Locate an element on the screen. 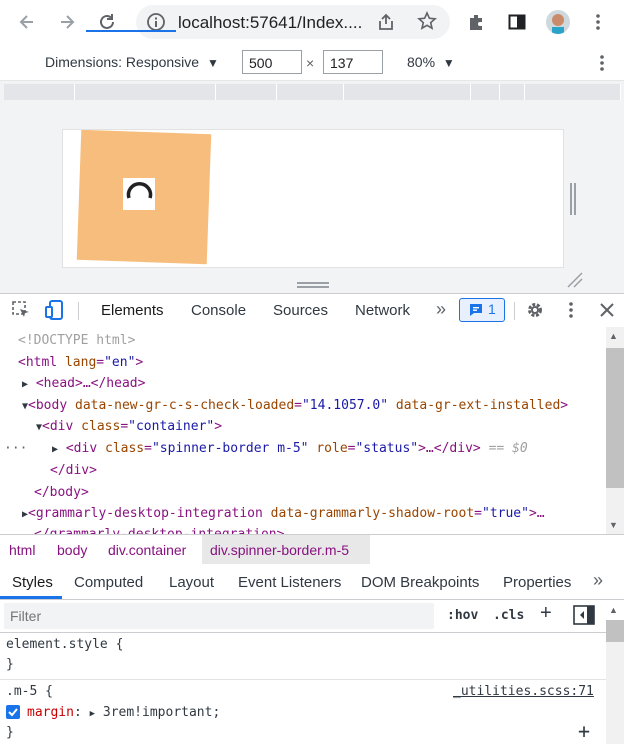 The image size is (624, 744). element-style-close: } is located at coordinates (10, 664).